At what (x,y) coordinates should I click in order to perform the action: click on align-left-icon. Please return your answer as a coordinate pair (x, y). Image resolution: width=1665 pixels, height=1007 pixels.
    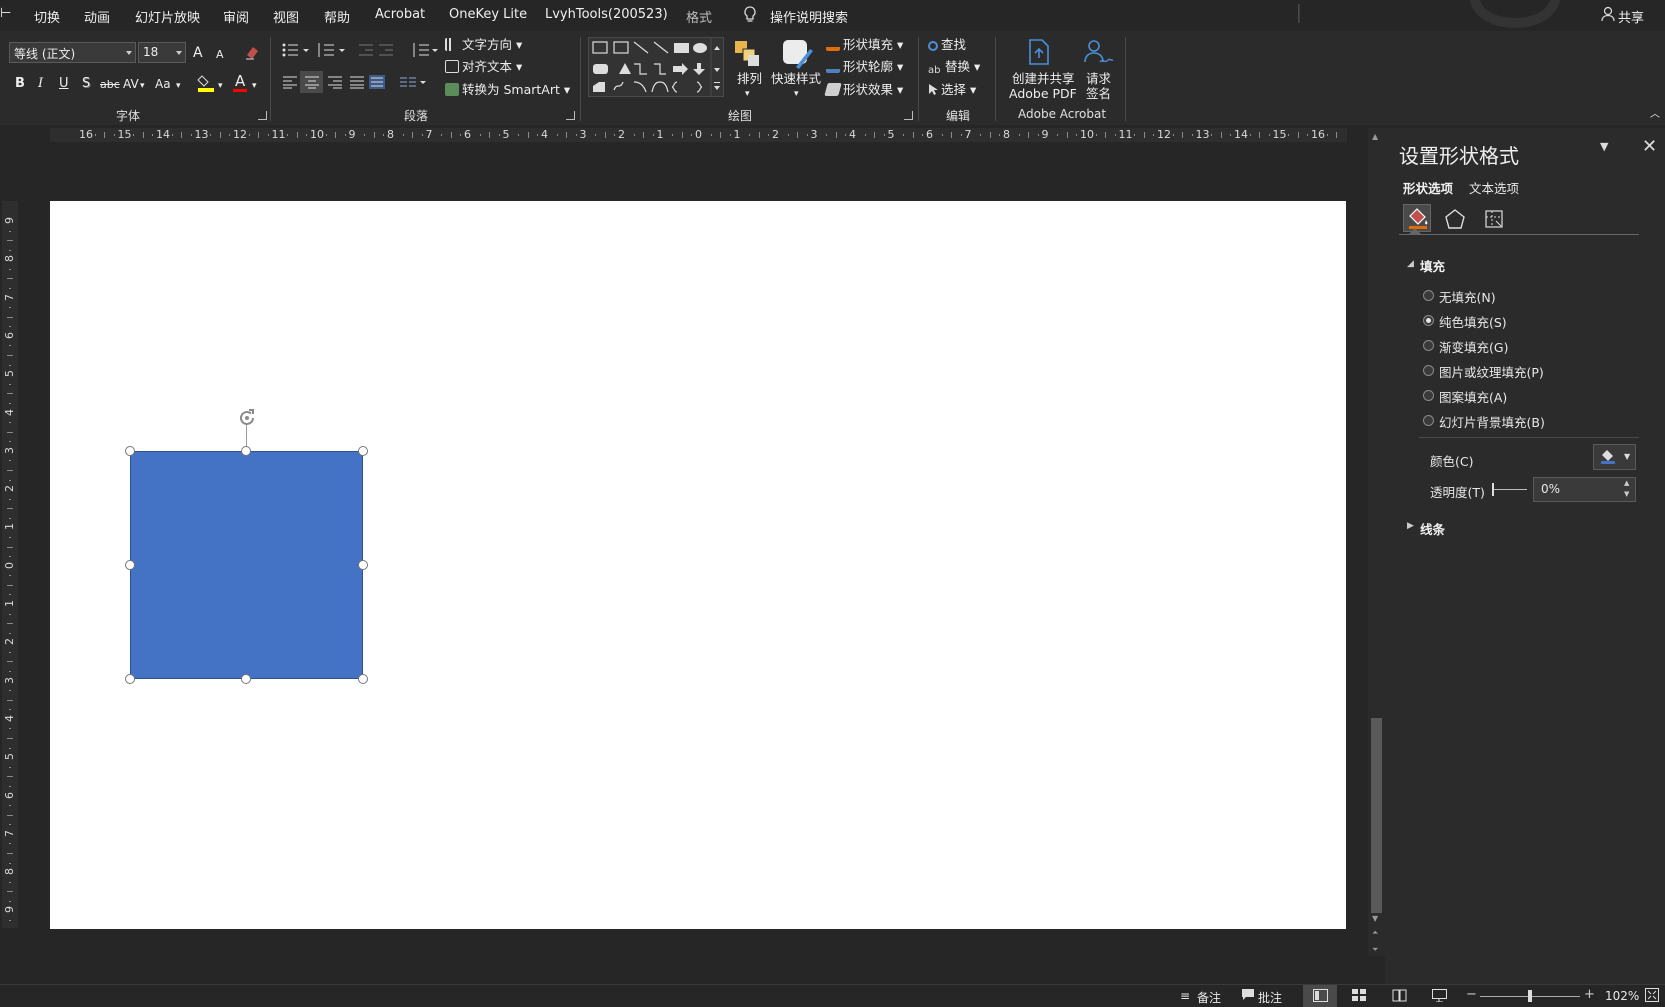
    Looking at the image, I should click on (290, 84).